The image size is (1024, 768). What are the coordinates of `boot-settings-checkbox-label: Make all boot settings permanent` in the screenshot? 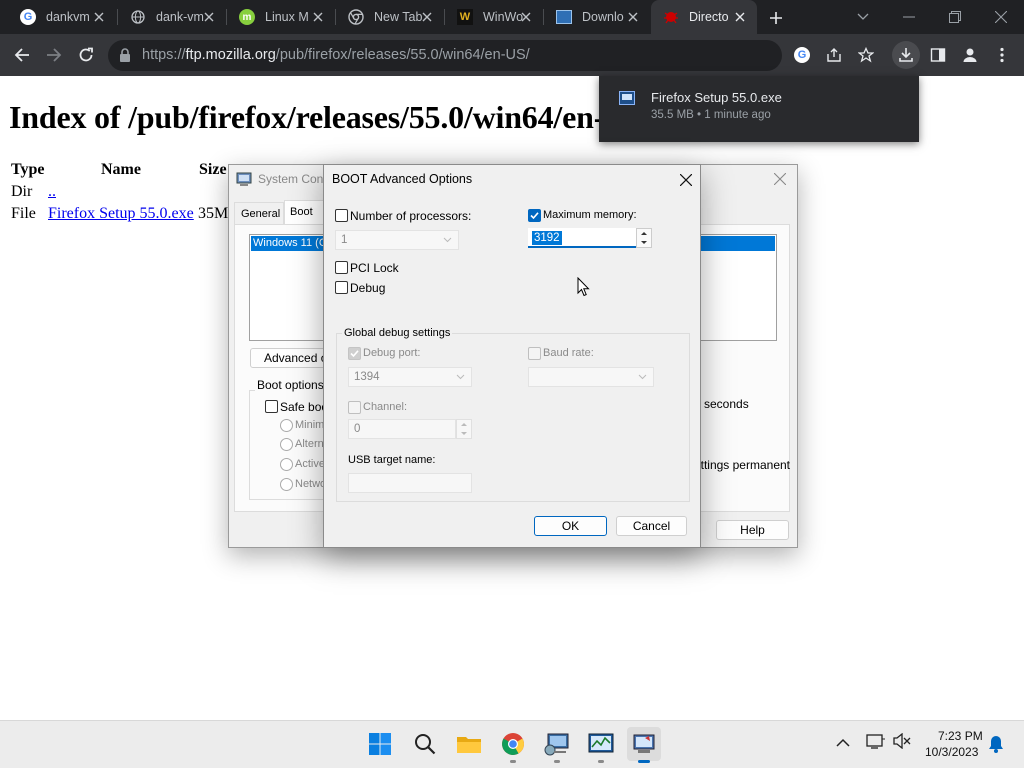 It's located at (745, 465).